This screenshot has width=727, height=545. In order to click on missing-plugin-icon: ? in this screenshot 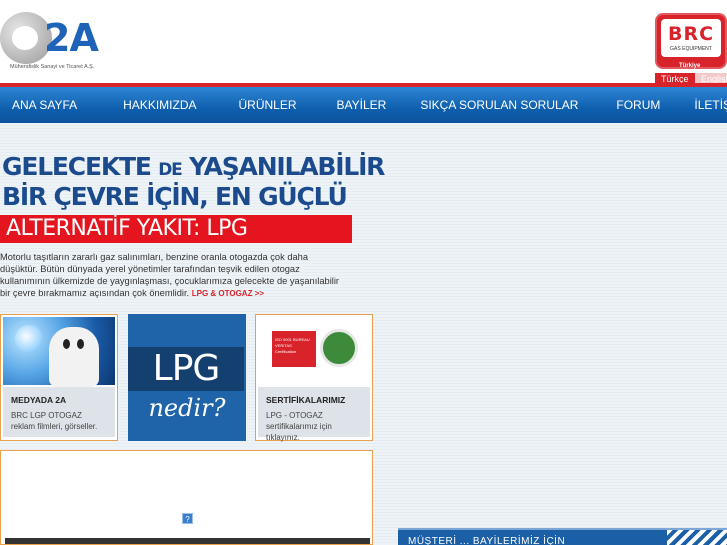, I will do `click(187, 518)`.